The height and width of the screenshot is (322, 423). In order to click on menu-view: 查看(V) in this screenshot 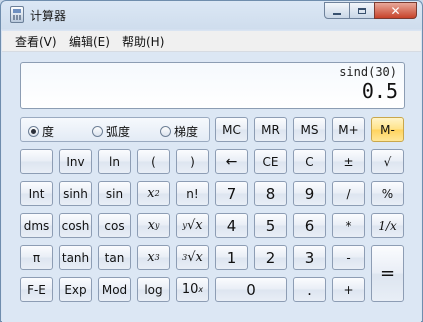, I will do `click(36, 41)`.